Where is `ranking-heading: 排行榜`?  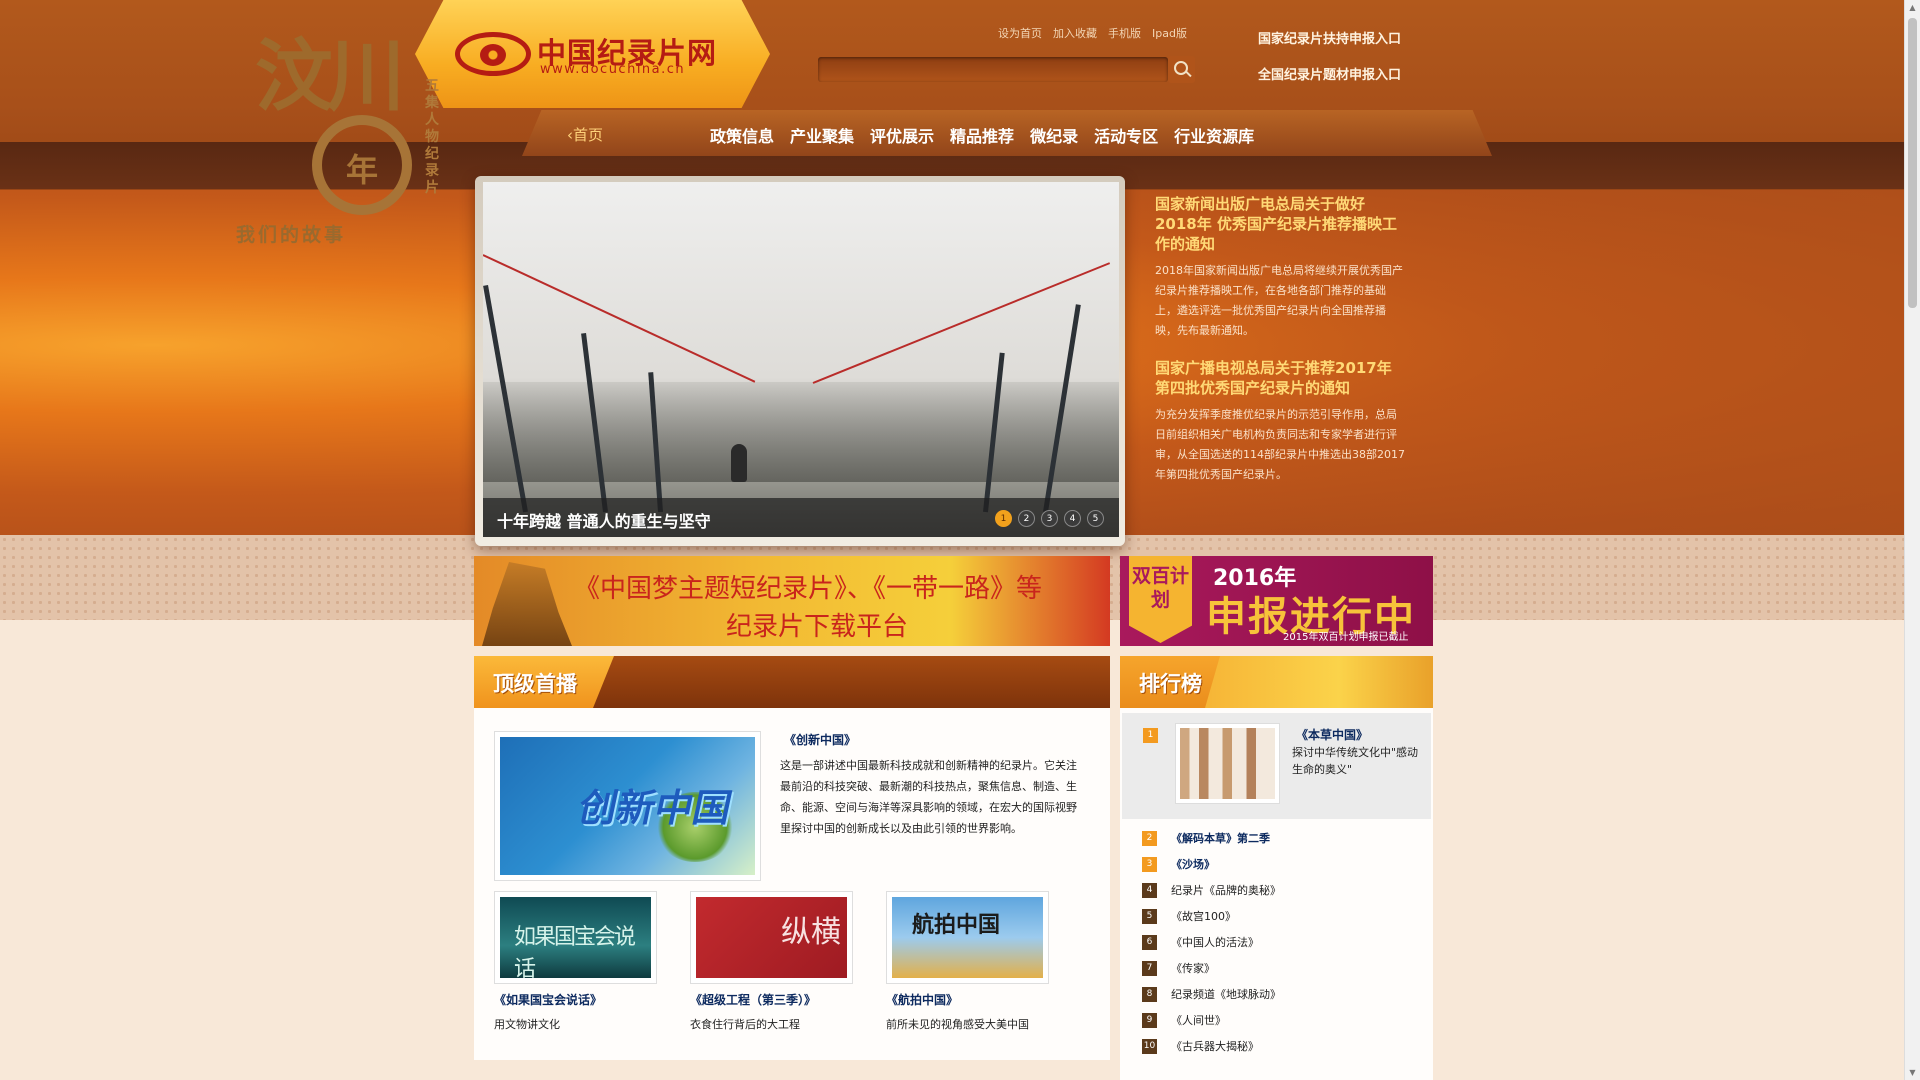
ranking-heading: 排行榜 is located at coordinates (1170, 684).